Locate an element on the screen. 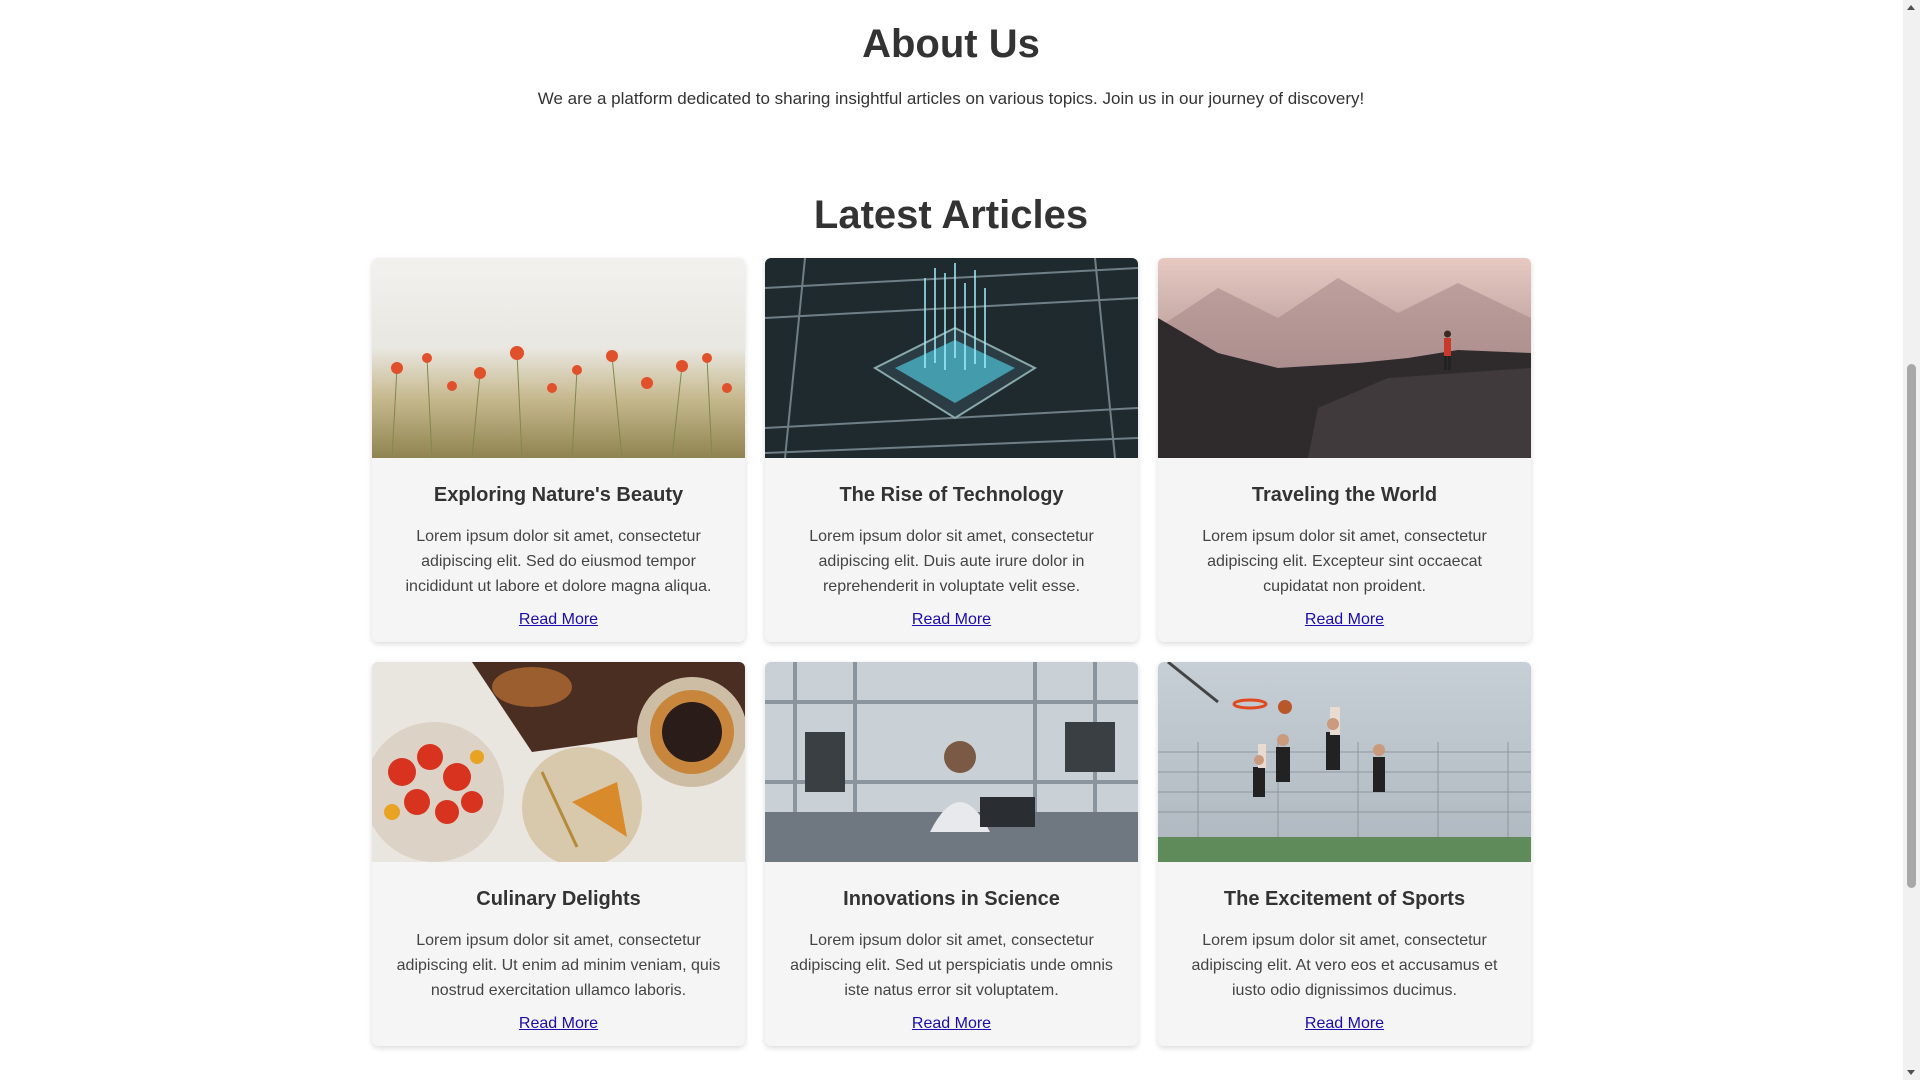  circuit-chip-image is located at coordinates (951, 358).